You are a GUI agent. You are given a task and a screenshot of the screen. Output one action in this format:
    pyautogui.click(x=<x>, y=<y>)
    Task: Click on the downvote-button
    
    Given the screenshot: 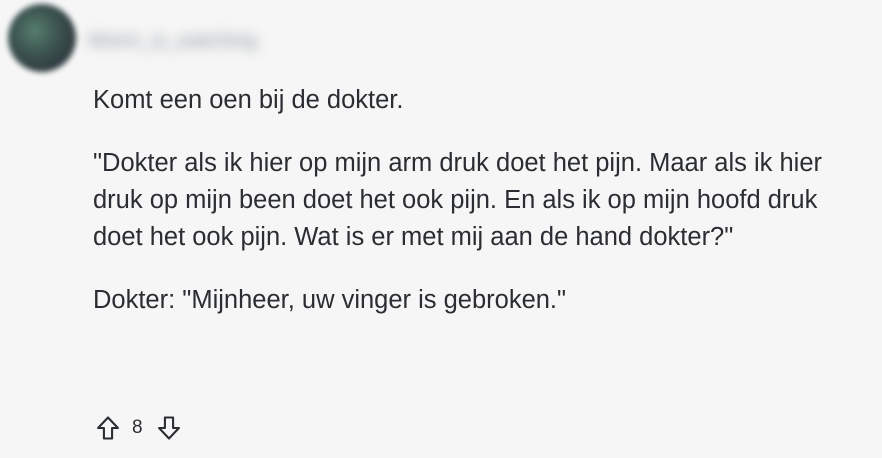 What is the action you would take?
    pyautogui.click(x=169, y=428)
    